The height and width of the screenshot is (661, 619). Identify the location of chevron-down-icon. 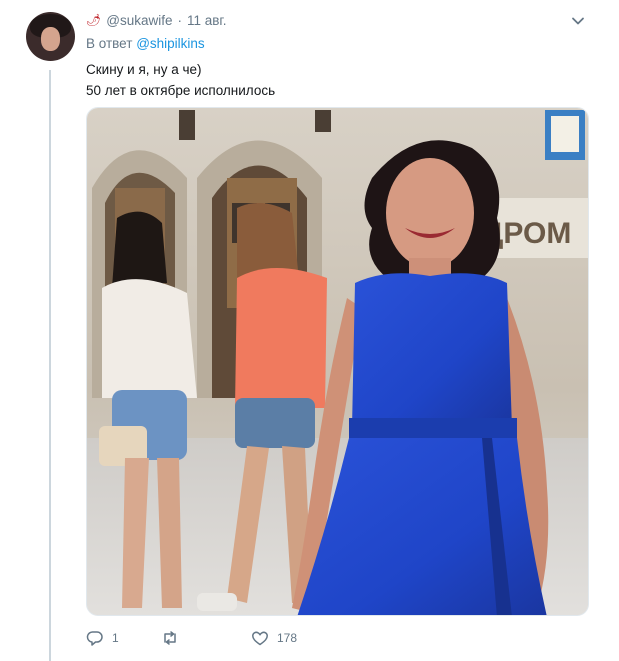
(578, 21).